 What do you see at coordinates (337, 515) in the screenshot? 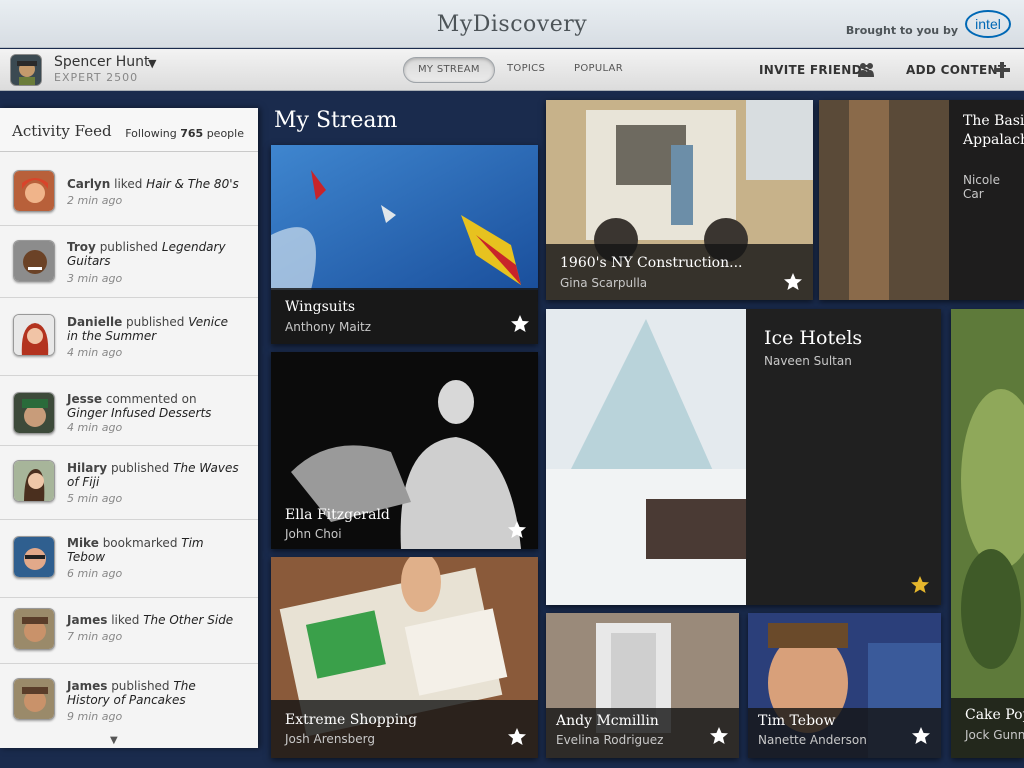
I see `tile-title: Ella Fitzgerald` at bounding box center [337, 515].